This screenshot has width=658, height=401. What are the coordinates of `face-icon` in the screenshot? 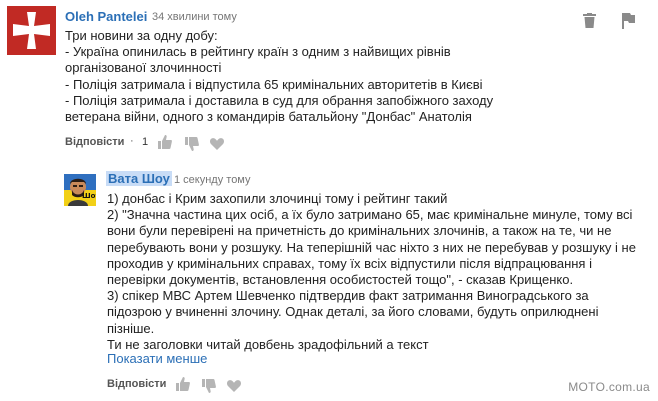 It's located at (78, 192).